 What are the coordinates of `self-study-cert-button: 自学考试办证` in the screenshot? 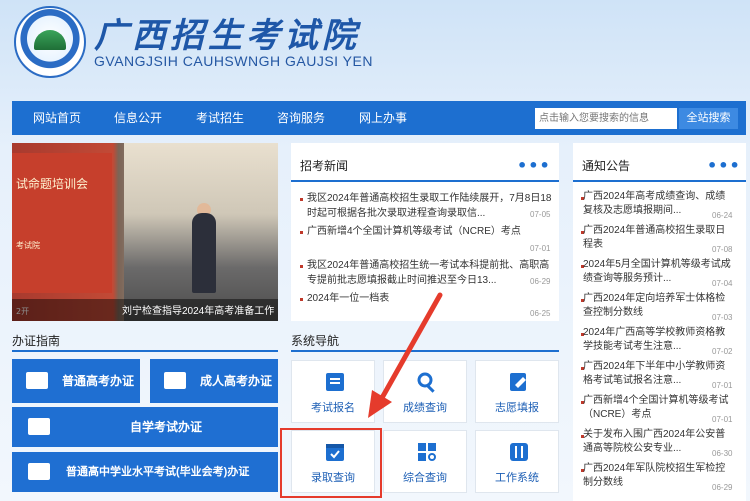 It's located at (145, 427).